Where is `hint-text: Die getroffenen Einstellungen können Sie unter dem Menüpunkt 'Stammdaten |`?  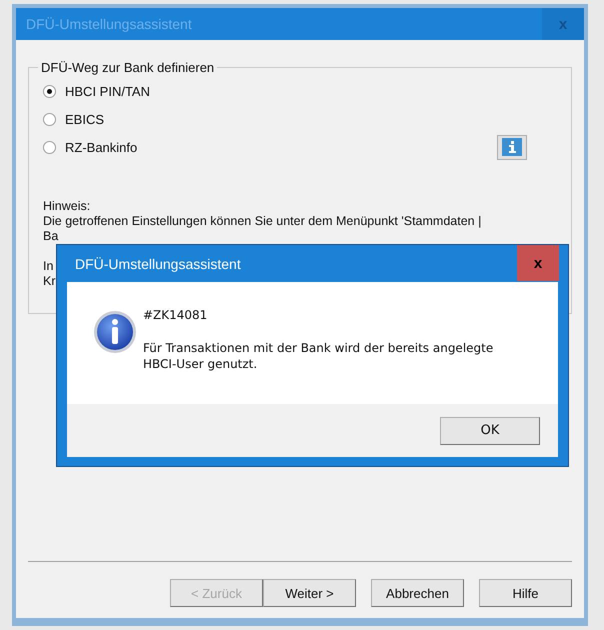
hint-text: Die getroffenen Einstellungen können Sie unter dem Menüpunkt 'Stammdaten | is located at coordinates (262, 221).